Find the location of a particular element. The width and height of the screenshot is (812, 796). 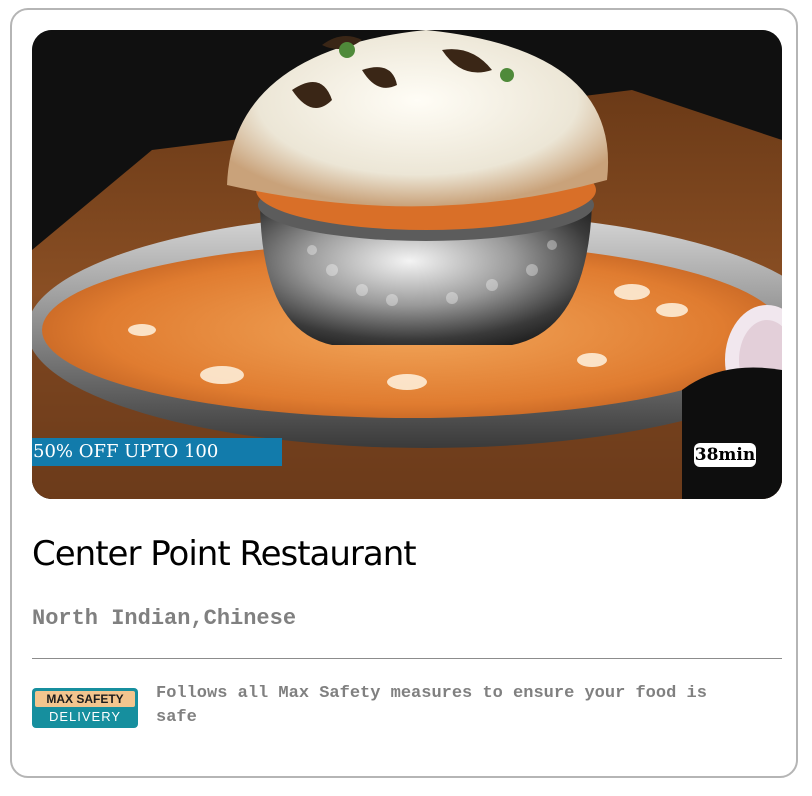

delivery-time-badge: 38min is located at coordinates (725, 455).